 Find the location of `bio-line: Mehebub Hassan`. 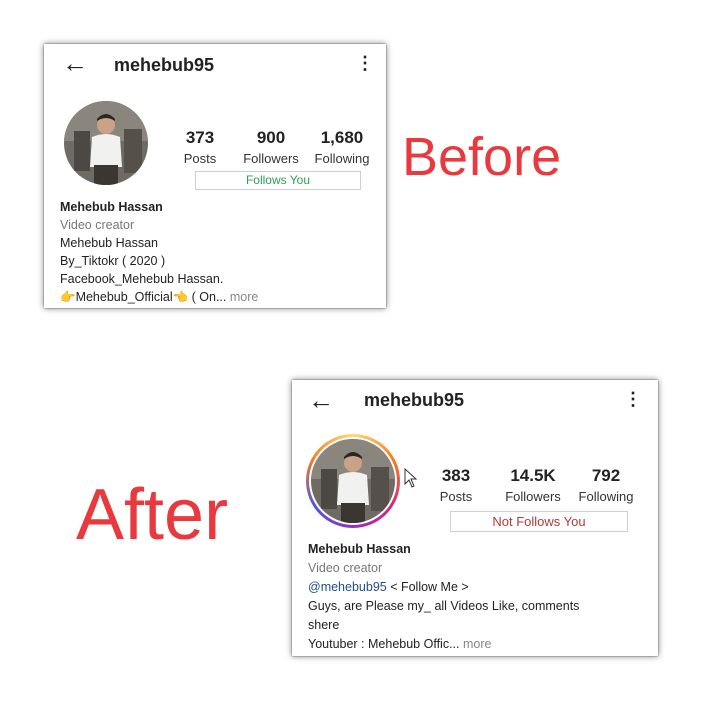

bio-line: Mehebub Hassan is located at coordinates (109, 243).